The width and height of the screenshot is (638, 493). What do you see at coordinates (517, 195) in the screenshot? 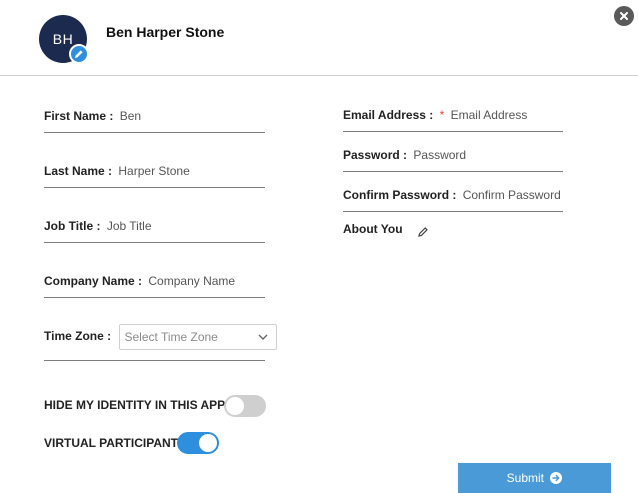
I see `confirm-password-input` at bounding box center [517, 195].